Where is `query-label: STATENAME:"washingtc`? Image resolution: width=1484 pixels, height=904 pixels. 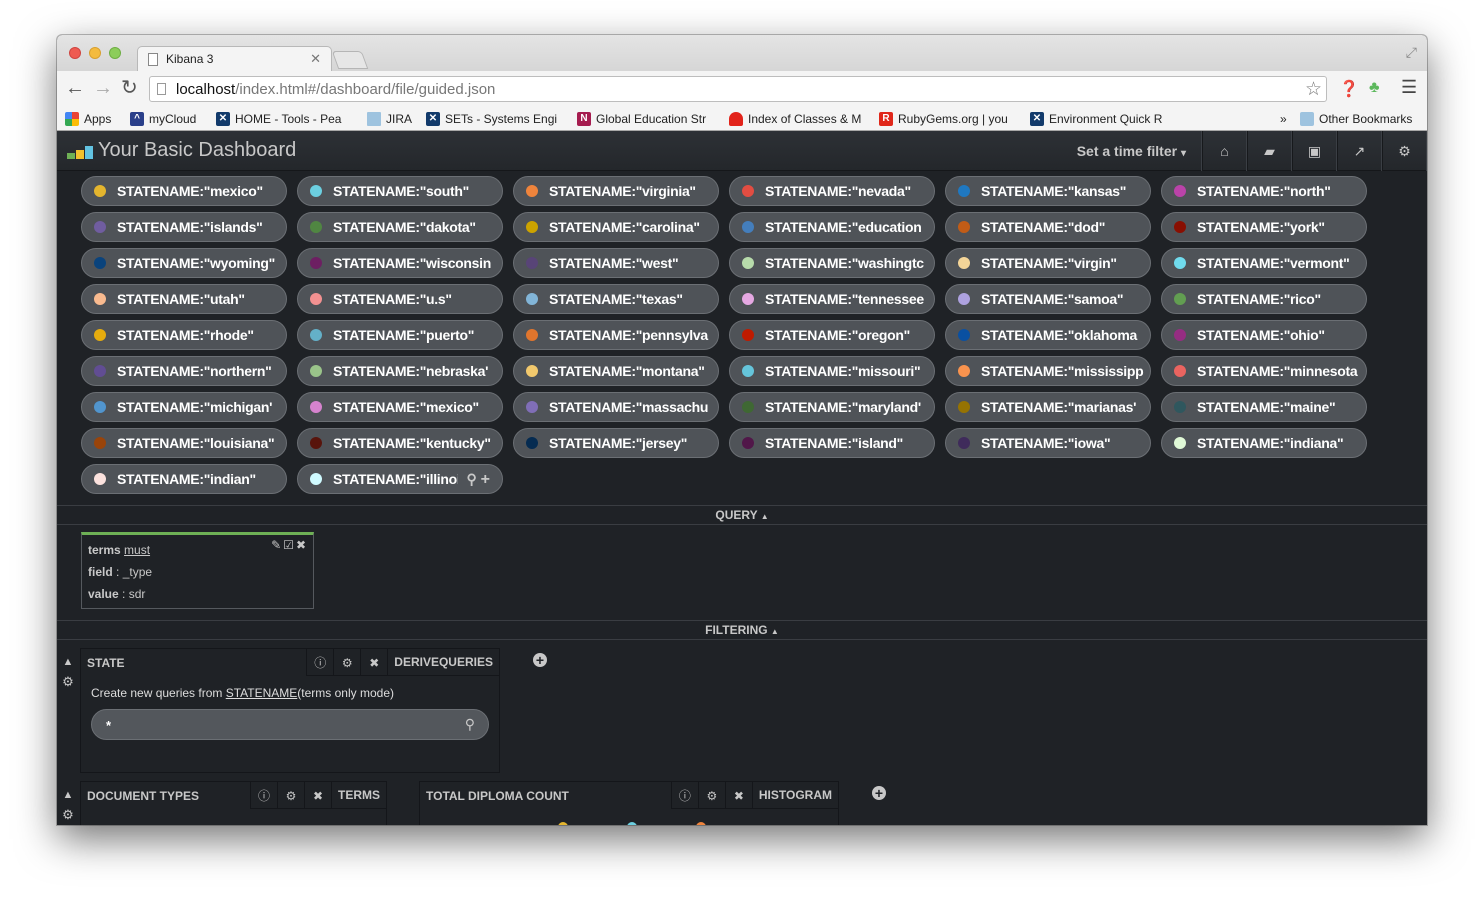 query-label: STATENAME:"washingtc is located at coordinates (846, 263).